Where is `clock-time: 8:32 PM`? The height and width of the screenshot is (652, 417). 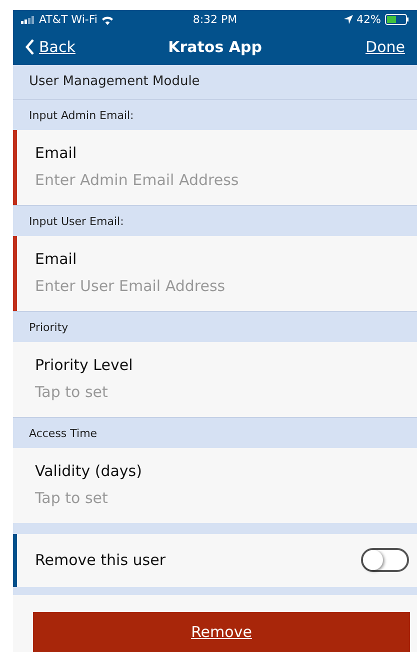 clock-time: 8:32 PM is located at coordinates (215, 19).